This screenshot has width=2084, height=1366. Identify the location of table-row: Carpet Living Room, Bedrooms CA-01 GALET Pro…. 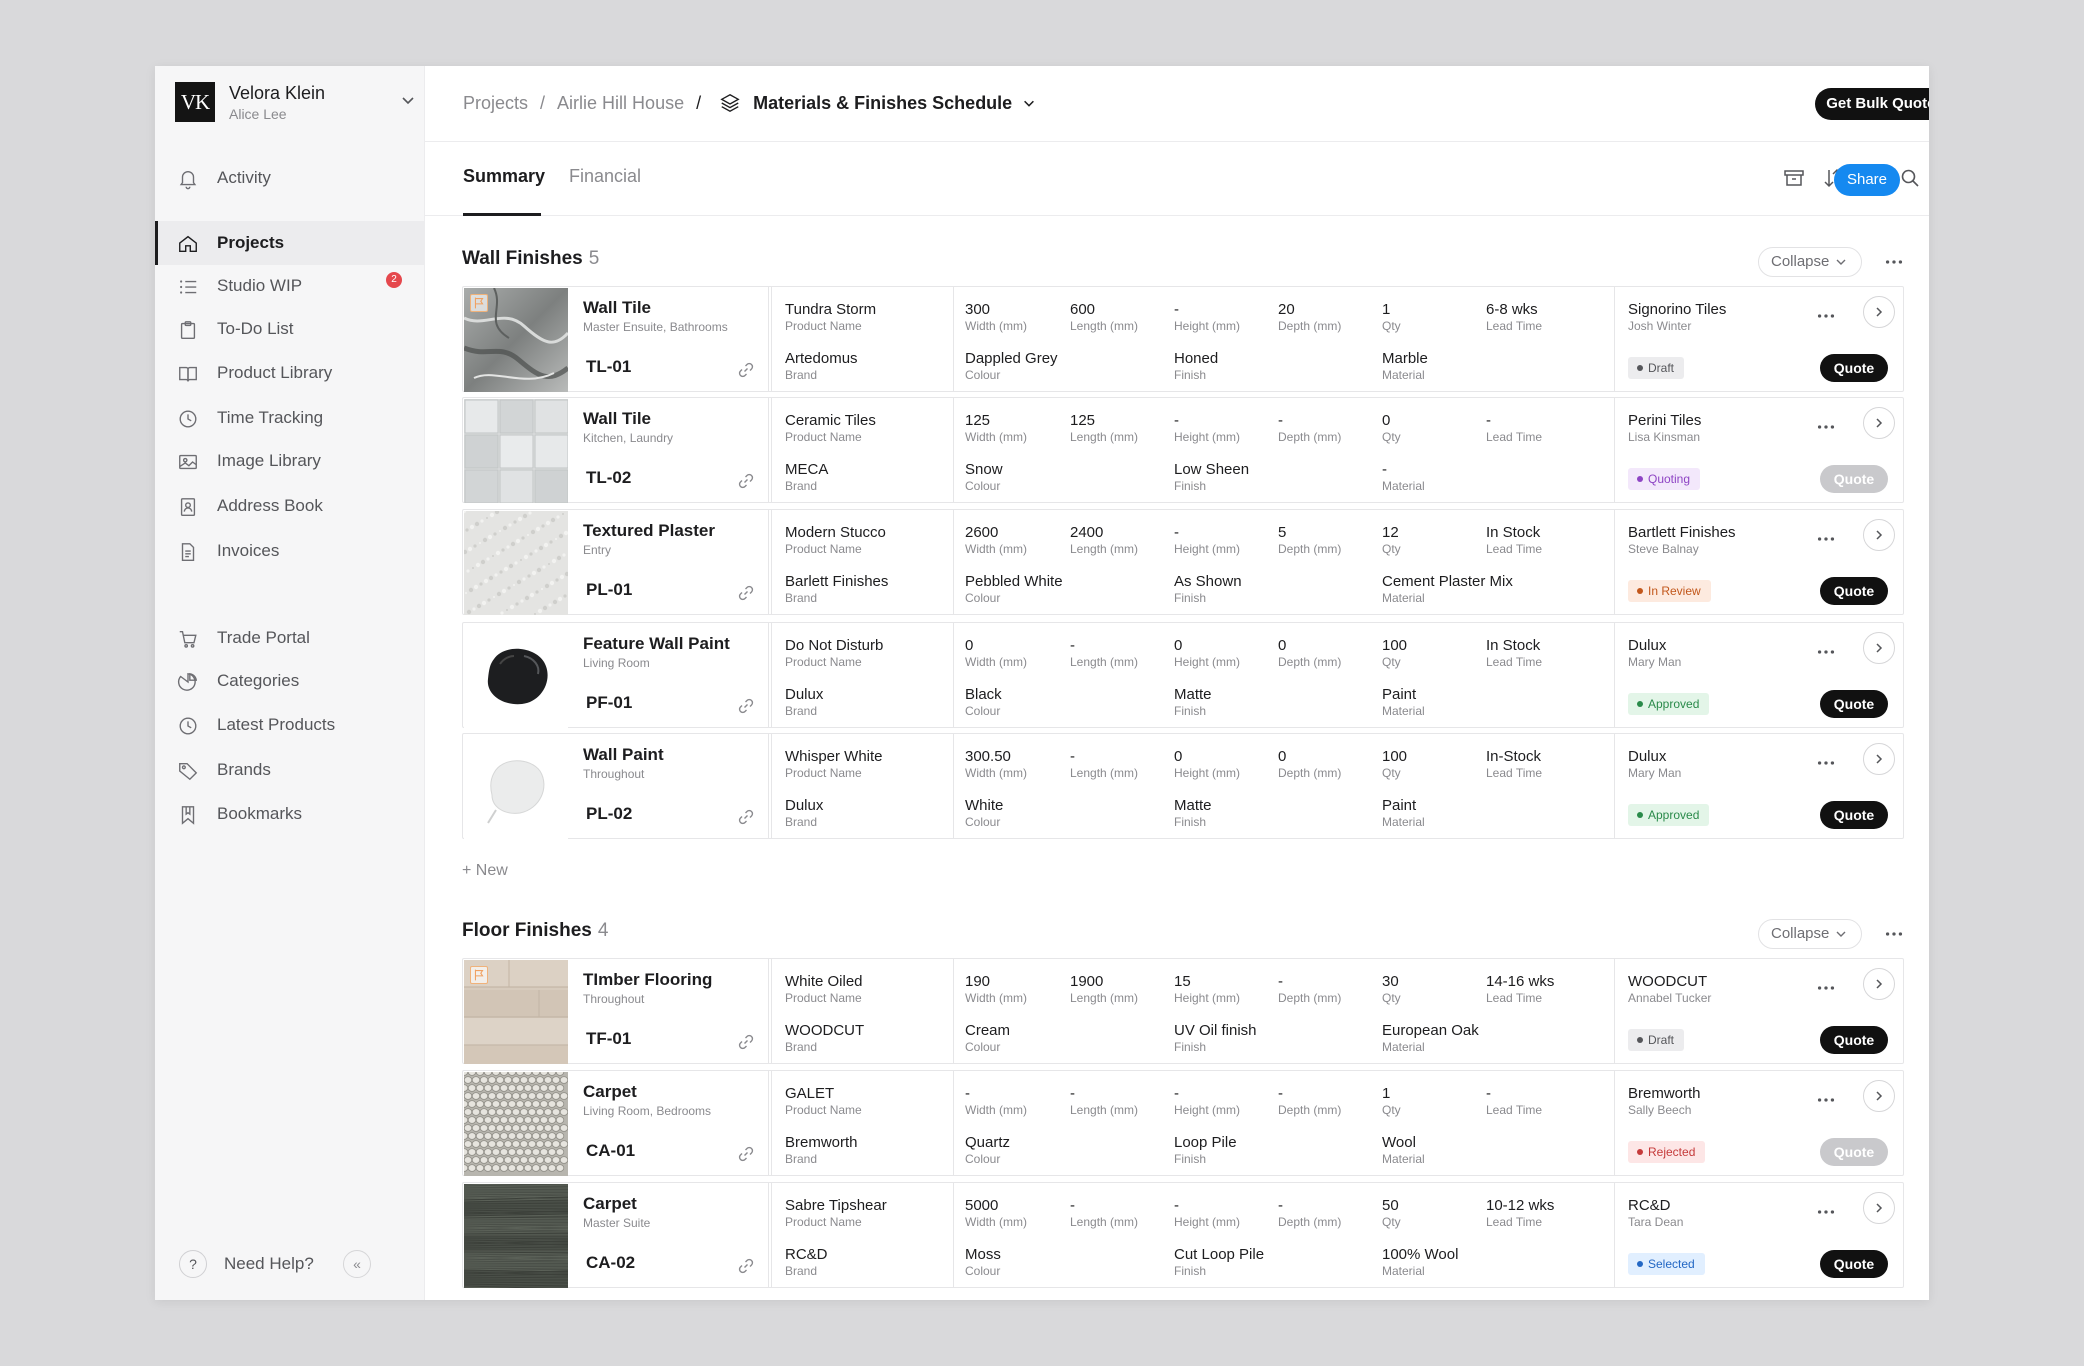
(1183, 1123).